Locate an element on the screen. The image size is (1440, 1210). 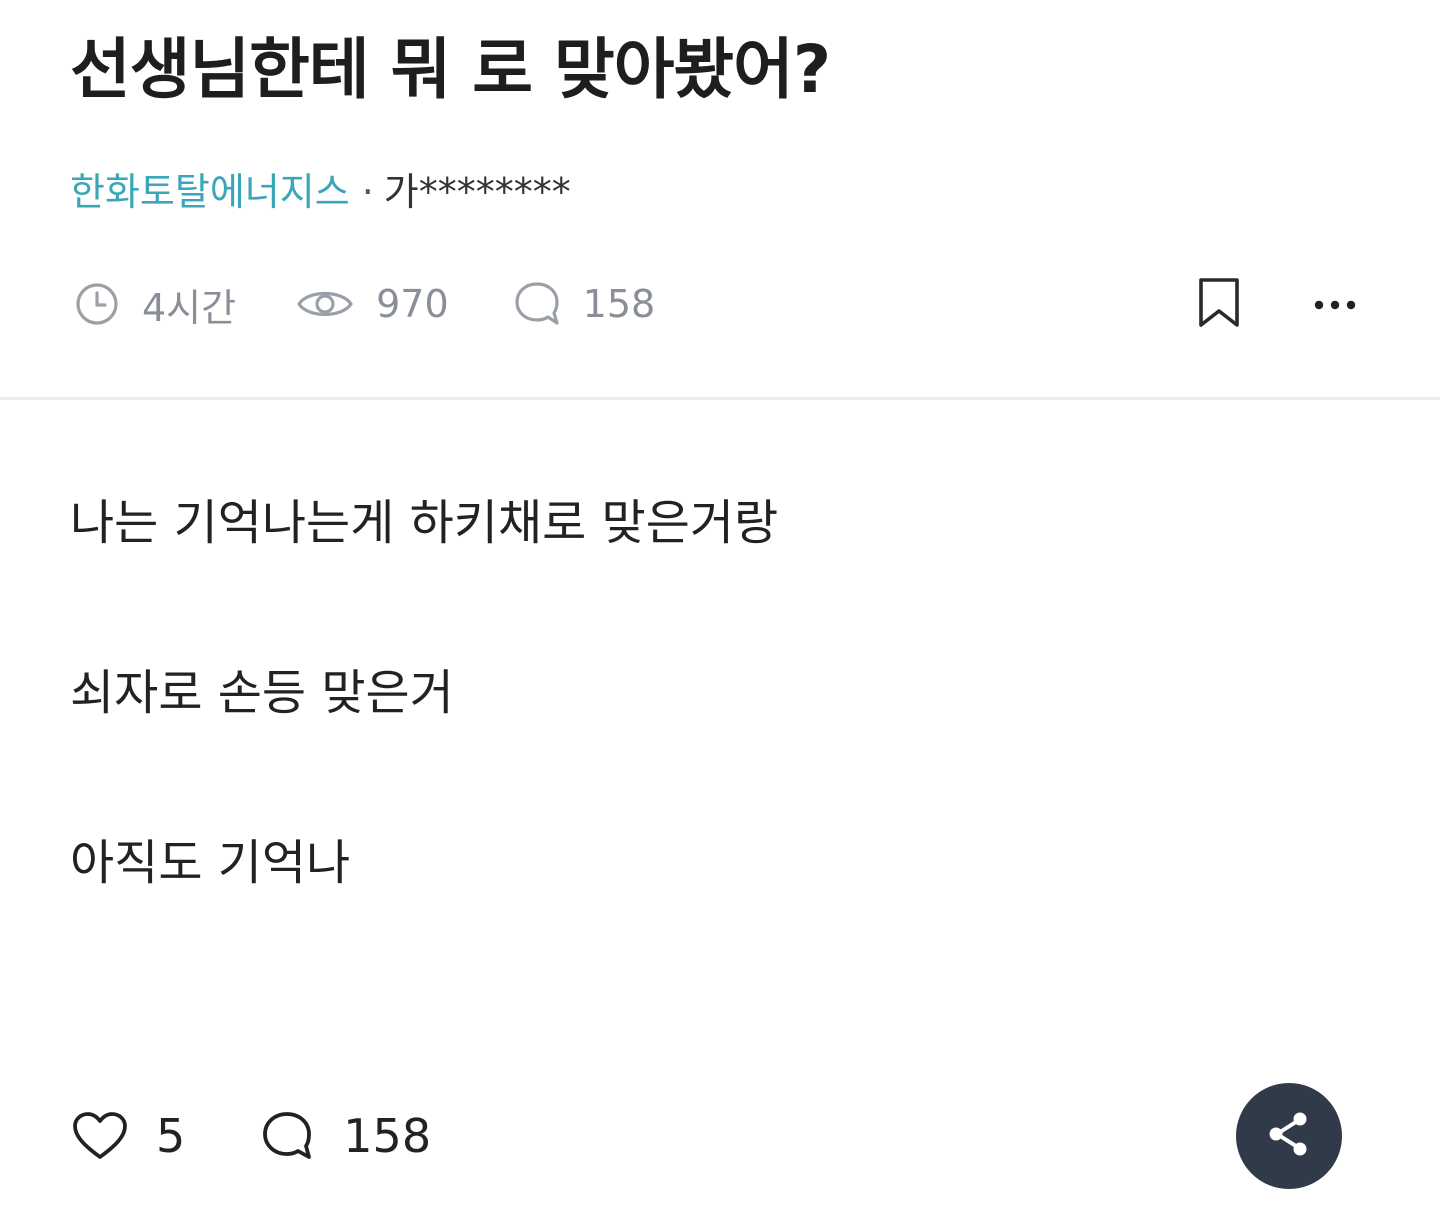
heart-icon is located at coordinates (100, 1136).